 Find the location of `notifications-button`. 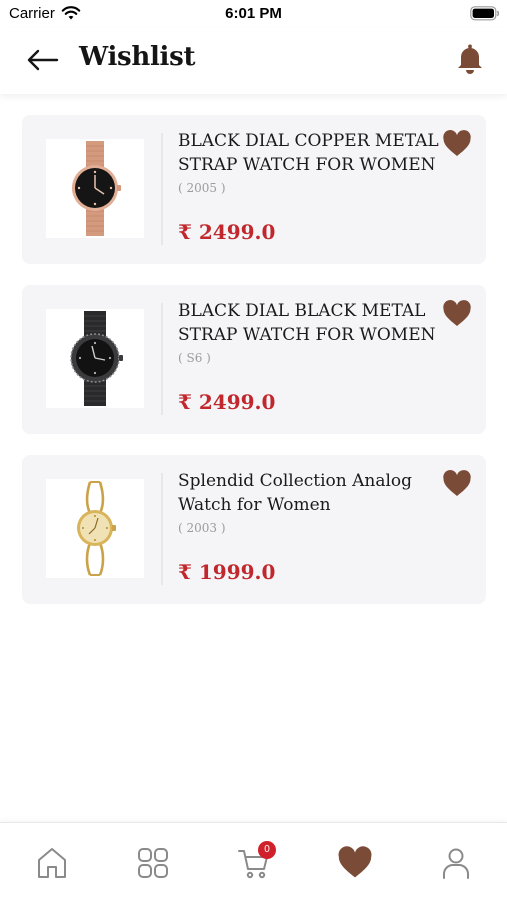

notifications-button is located at coordinates (470, 59).